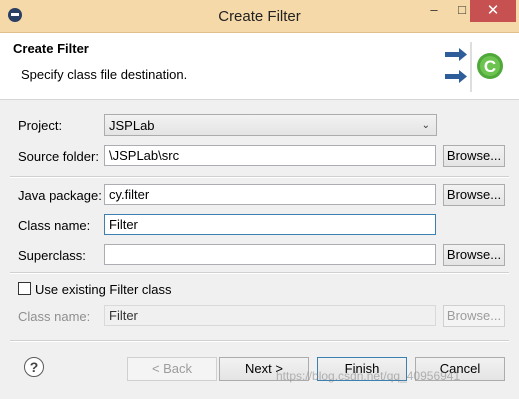  I want to click on class-name-input: Filter, so click(270, 224).